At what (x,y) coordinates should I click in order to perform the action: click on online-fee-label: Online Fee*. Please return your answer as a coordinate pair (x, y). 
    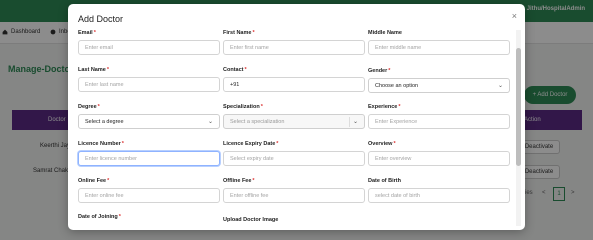
    Looking at the image, I should click on (94, 181).